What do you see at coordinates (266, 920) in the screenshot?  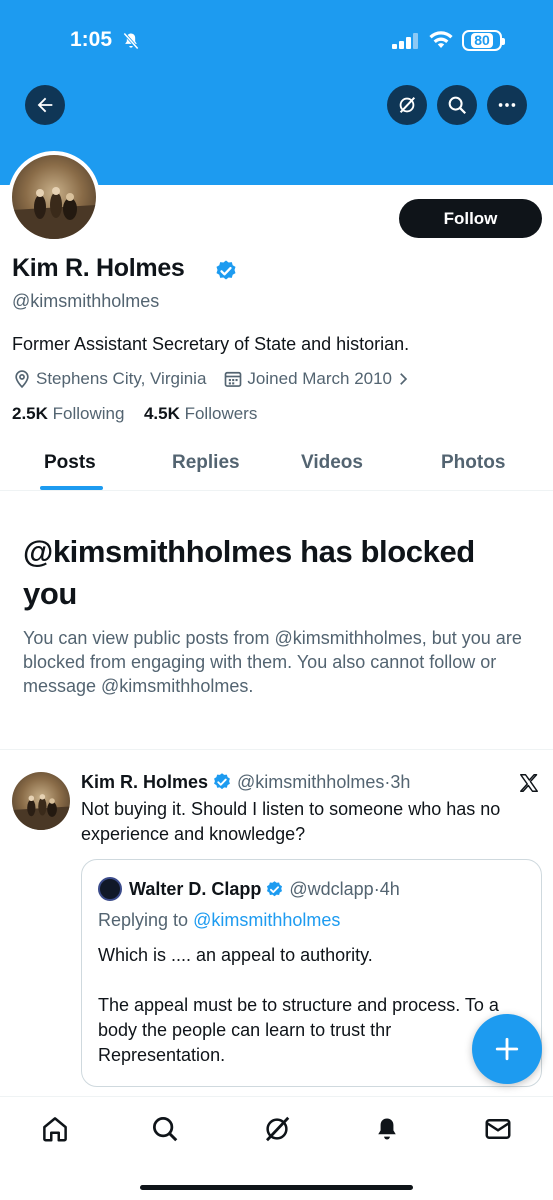 I see `replying-to-handle: @kimsmithholmes` at bounding box center [266, 920].